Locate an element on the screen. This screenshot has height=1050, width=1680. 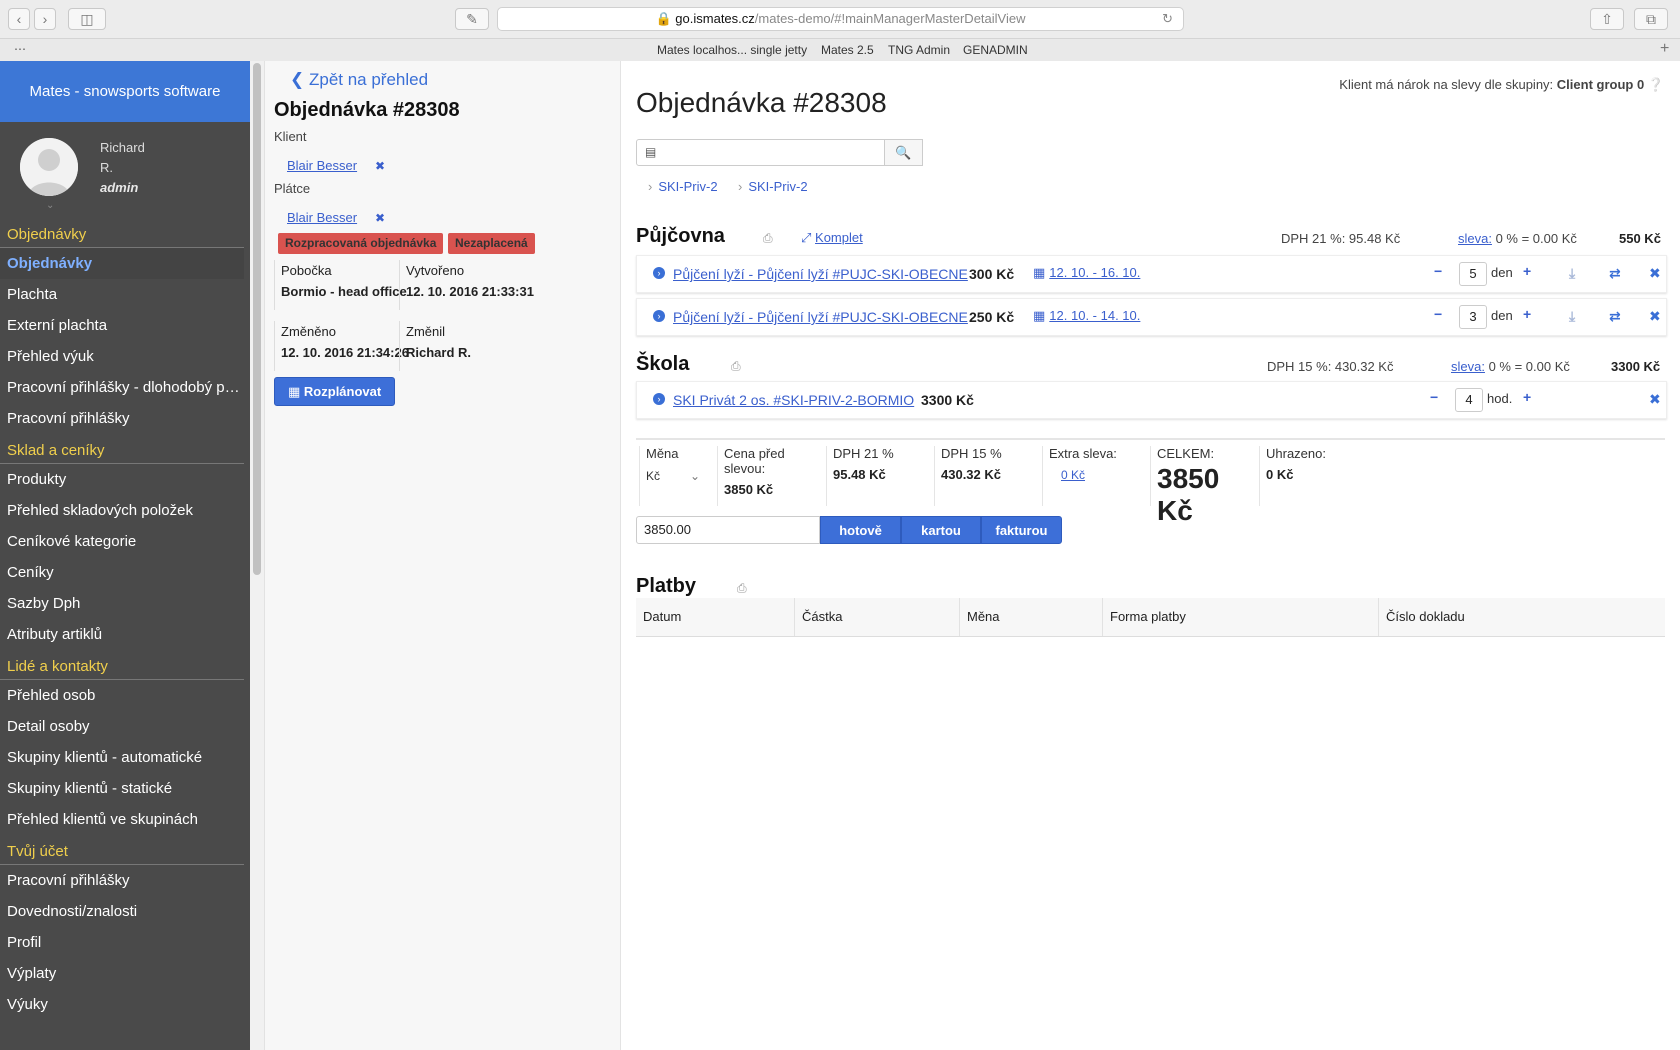
nav-item-client-groups-auto: Skupiny klientů - automatické is located at coordinates (122, 757).